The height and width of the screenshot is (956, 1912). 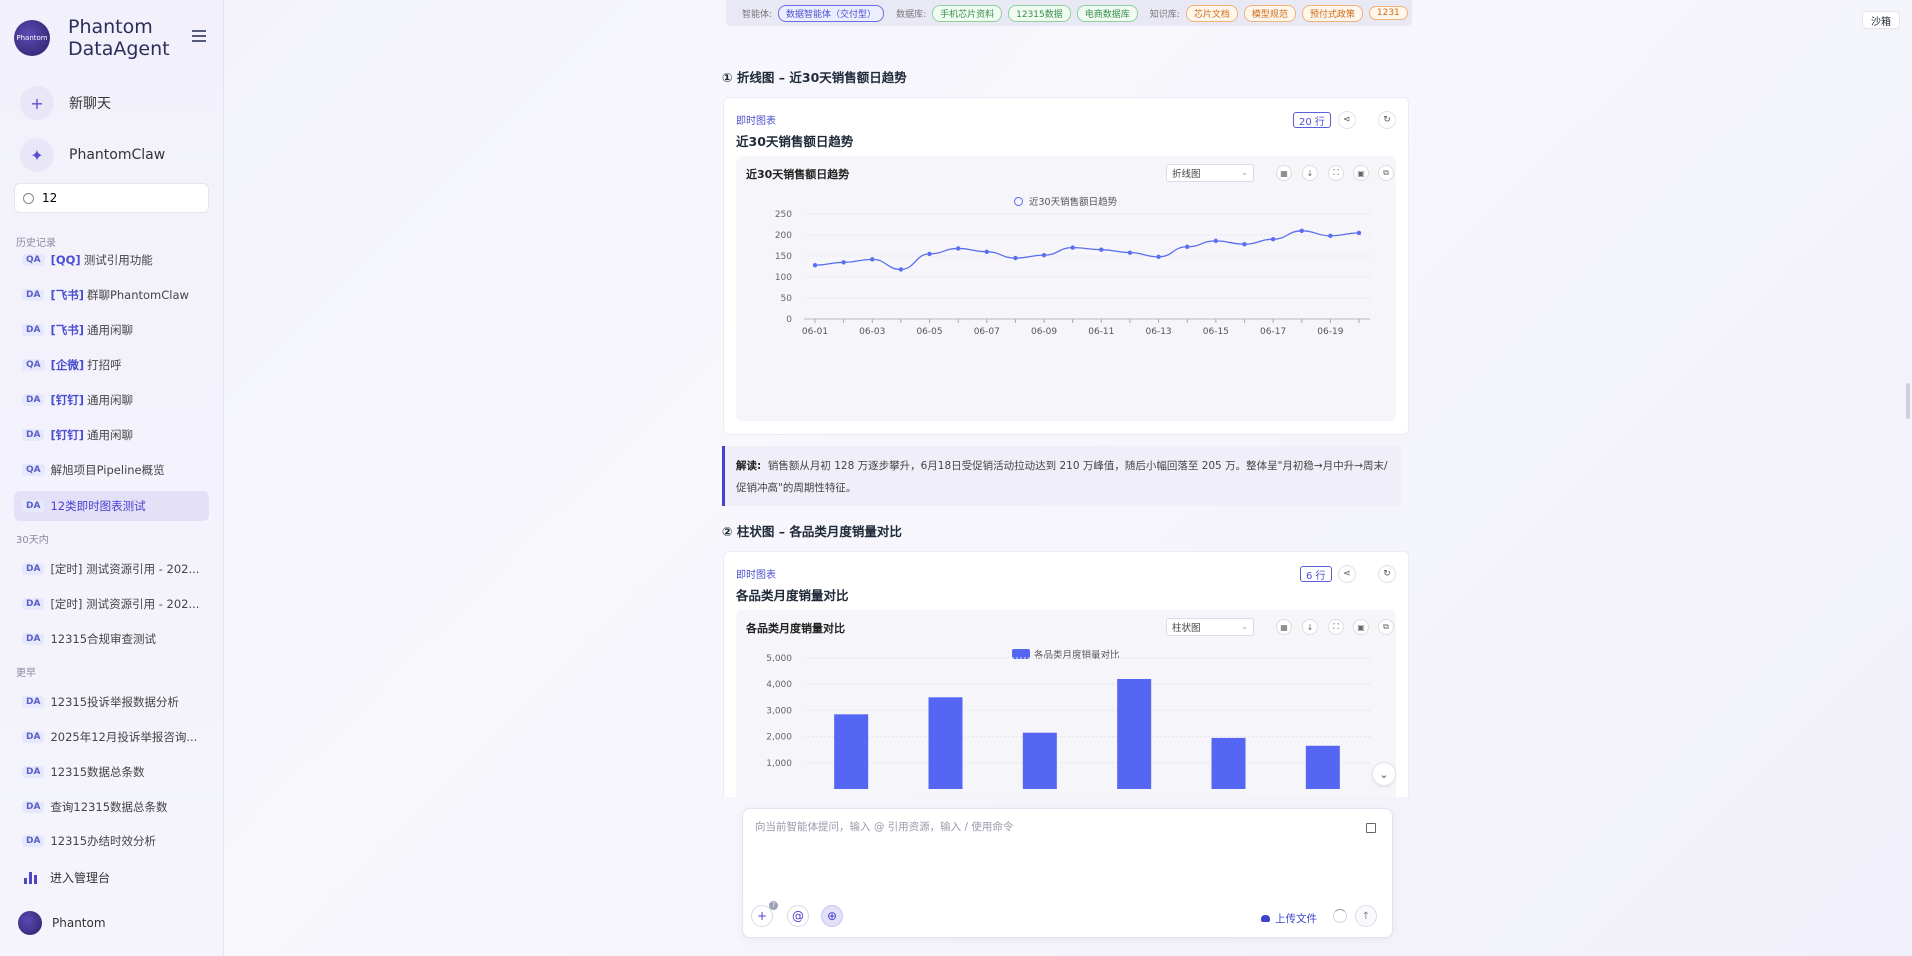 What do you see at coordinates (756, 121) in the screenshot?
I see `card-kicker: 即时图表` at bounding box center [756, 121].